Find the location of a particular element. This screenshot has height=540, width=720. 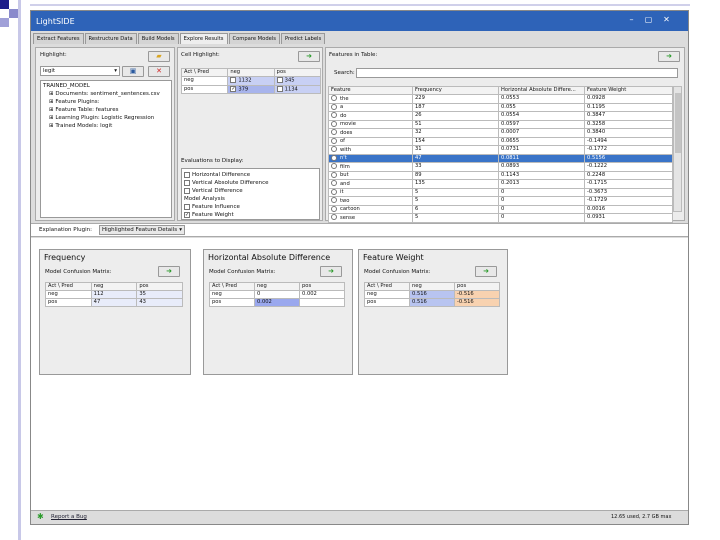

tab-build-models: Build Models is located at coordinates (158, 38).